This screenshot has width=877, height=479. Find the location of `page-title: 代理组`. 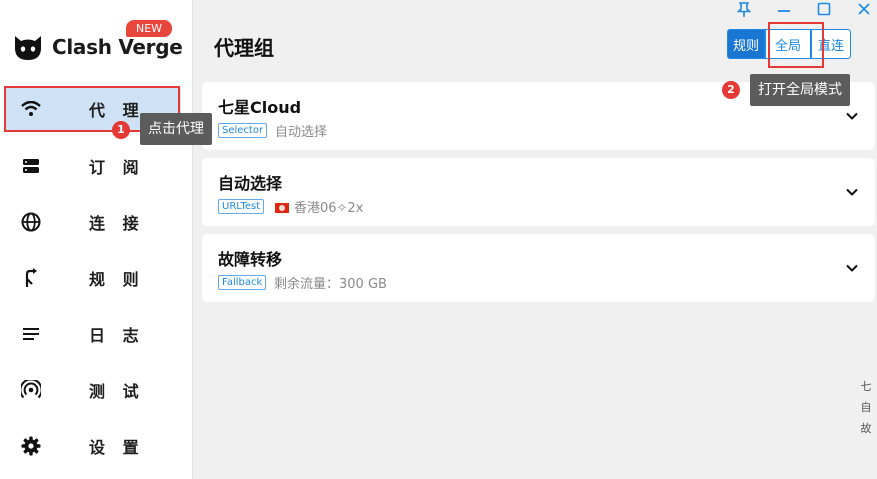

page-title: 代理组 is located at coordinates (244, 48).